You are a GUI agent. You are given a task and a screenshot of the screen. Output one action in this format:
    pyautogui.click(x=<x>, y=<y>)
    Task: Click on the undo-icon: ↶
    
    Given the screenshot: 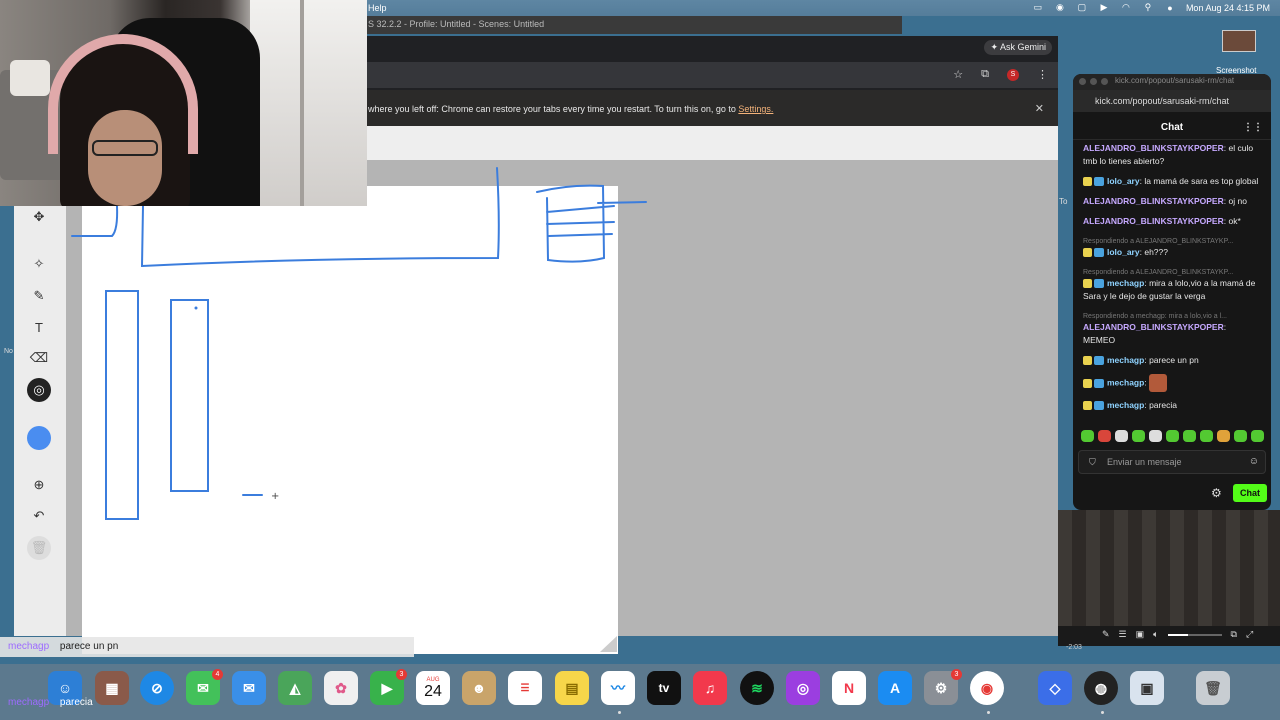 What is the action you would take?
    pyautogui.click(x=39, y=516)
    